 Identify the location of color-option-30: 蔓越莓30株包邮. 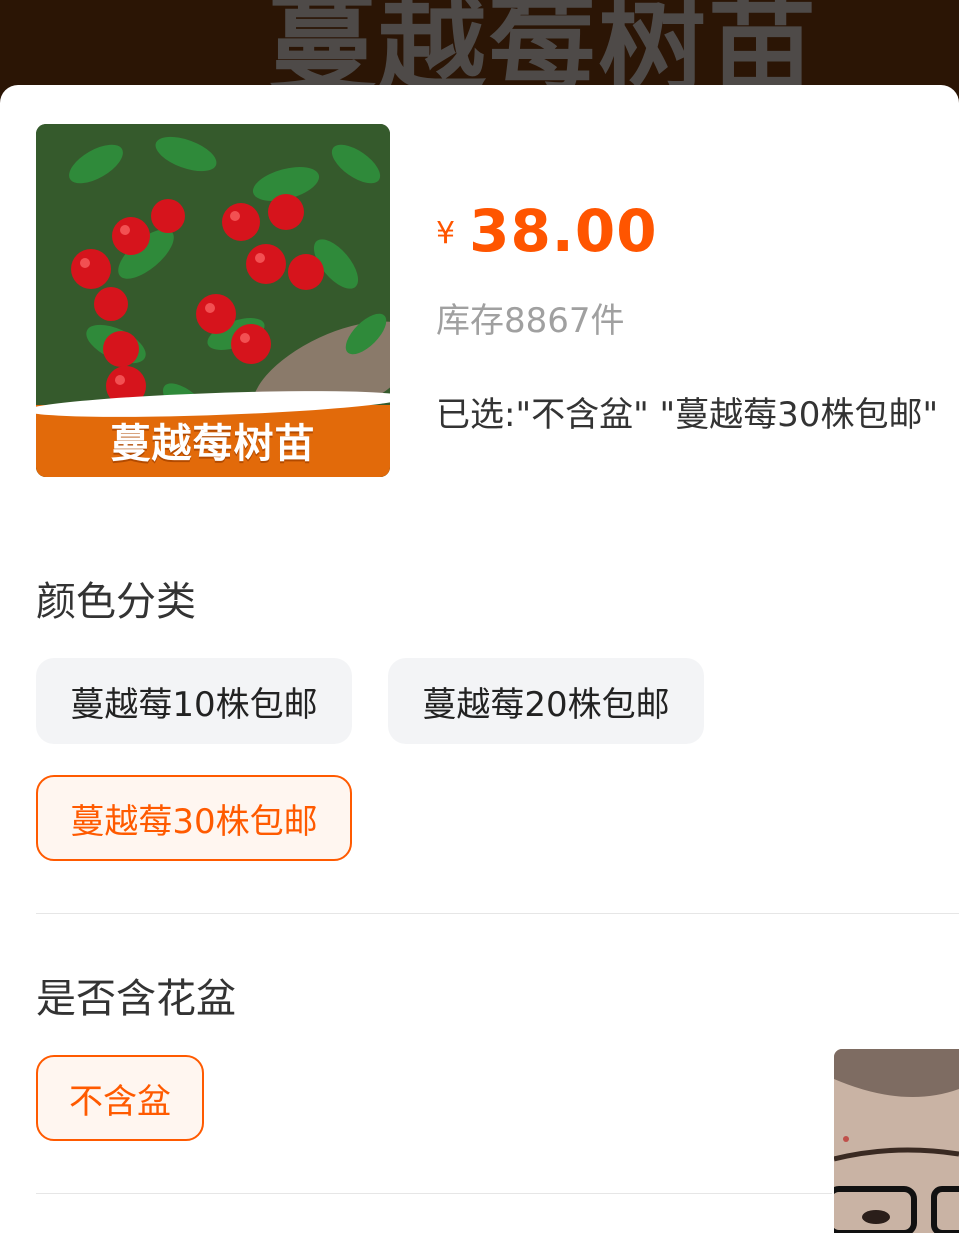
(194, 818).